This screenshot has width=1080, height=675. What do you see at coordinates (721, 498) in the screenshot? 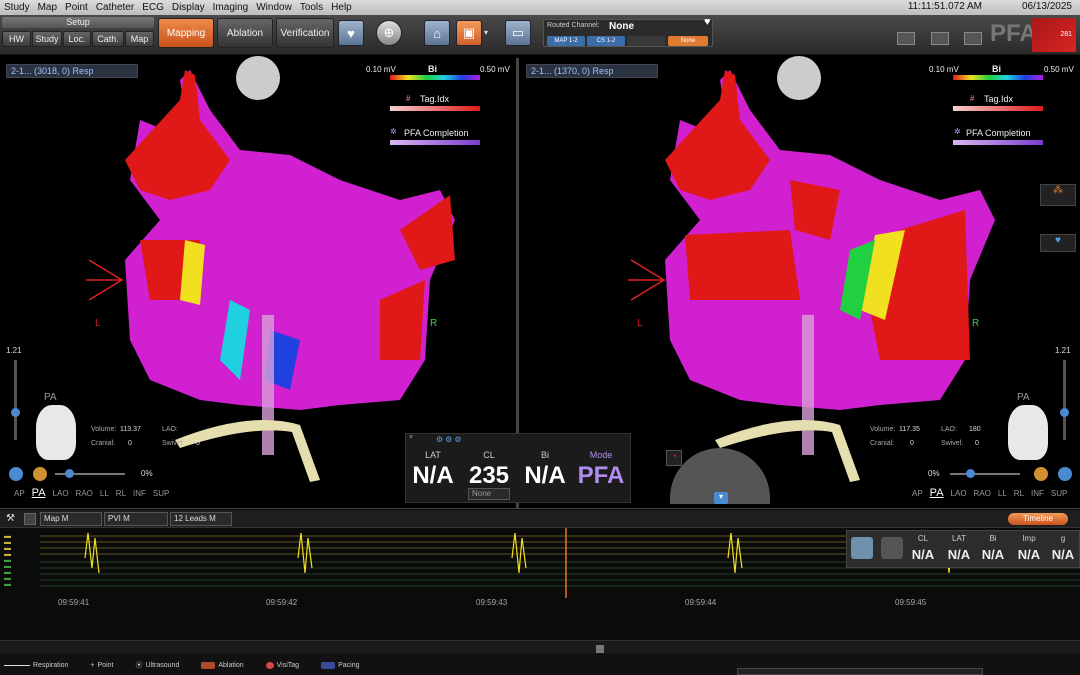
I see `navigator-down-icon: ▾` at bounding box center [721, 498].